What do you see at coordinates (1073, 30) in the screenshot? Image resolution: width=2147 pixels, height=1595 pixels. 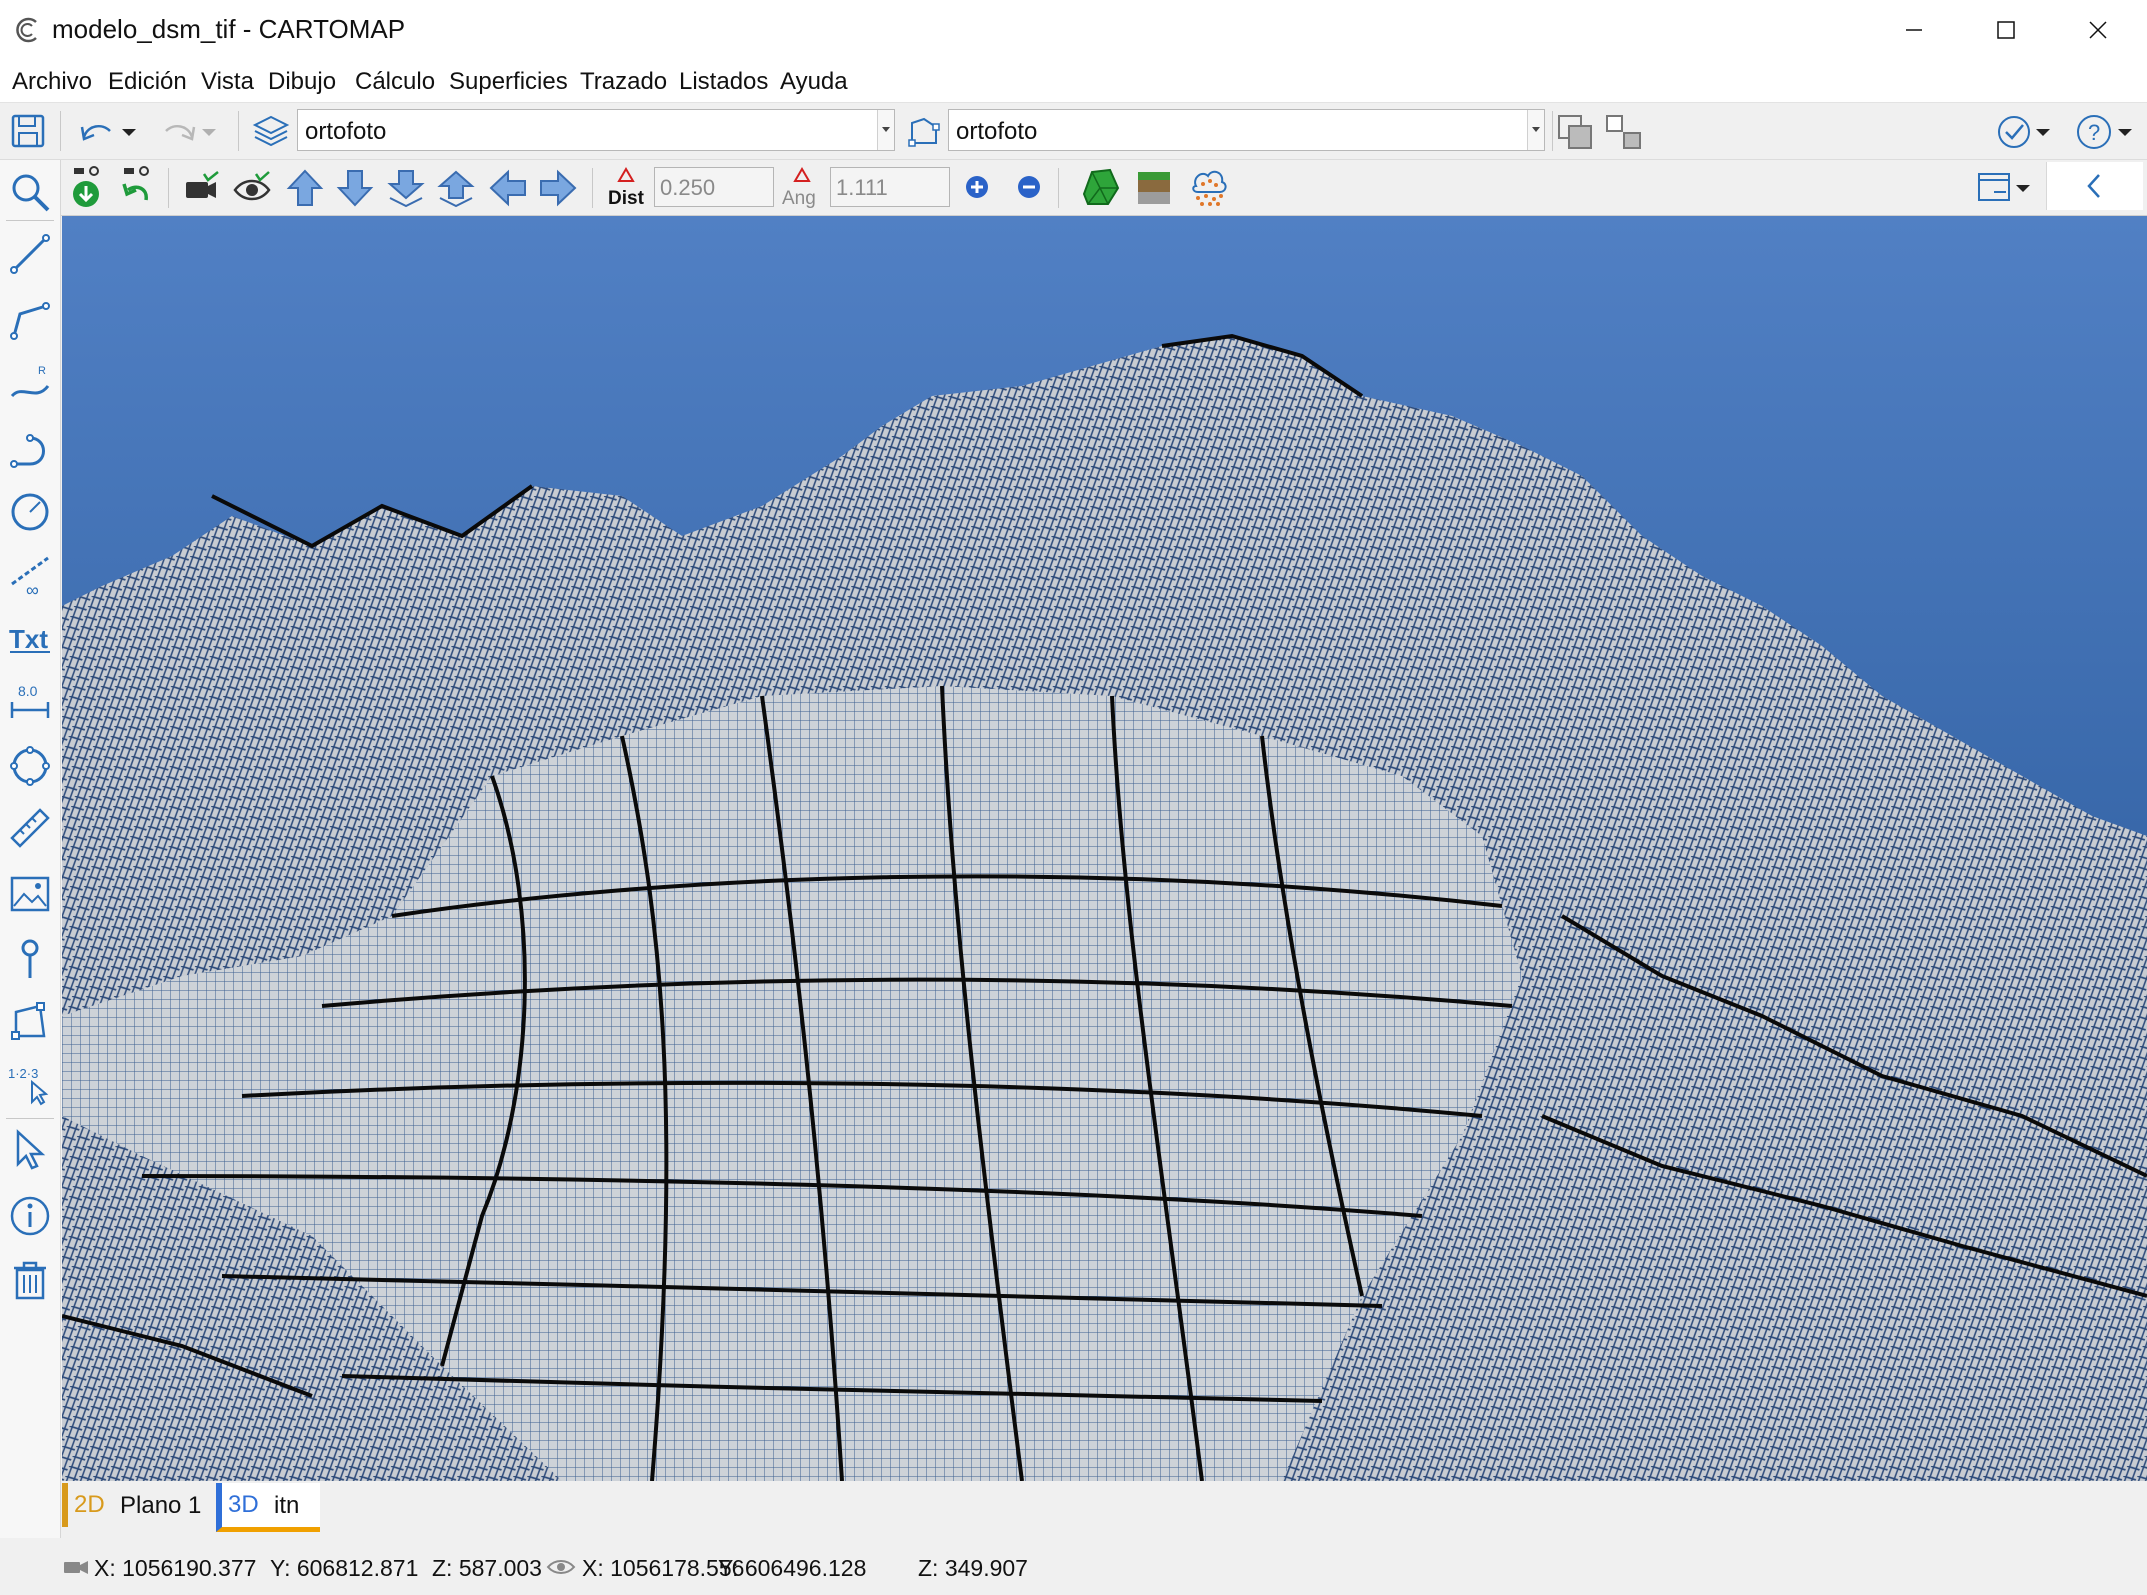 I see `title-bar: modelo_dsm_tif - CARTOMAP` at bounding box center [1073, 30].